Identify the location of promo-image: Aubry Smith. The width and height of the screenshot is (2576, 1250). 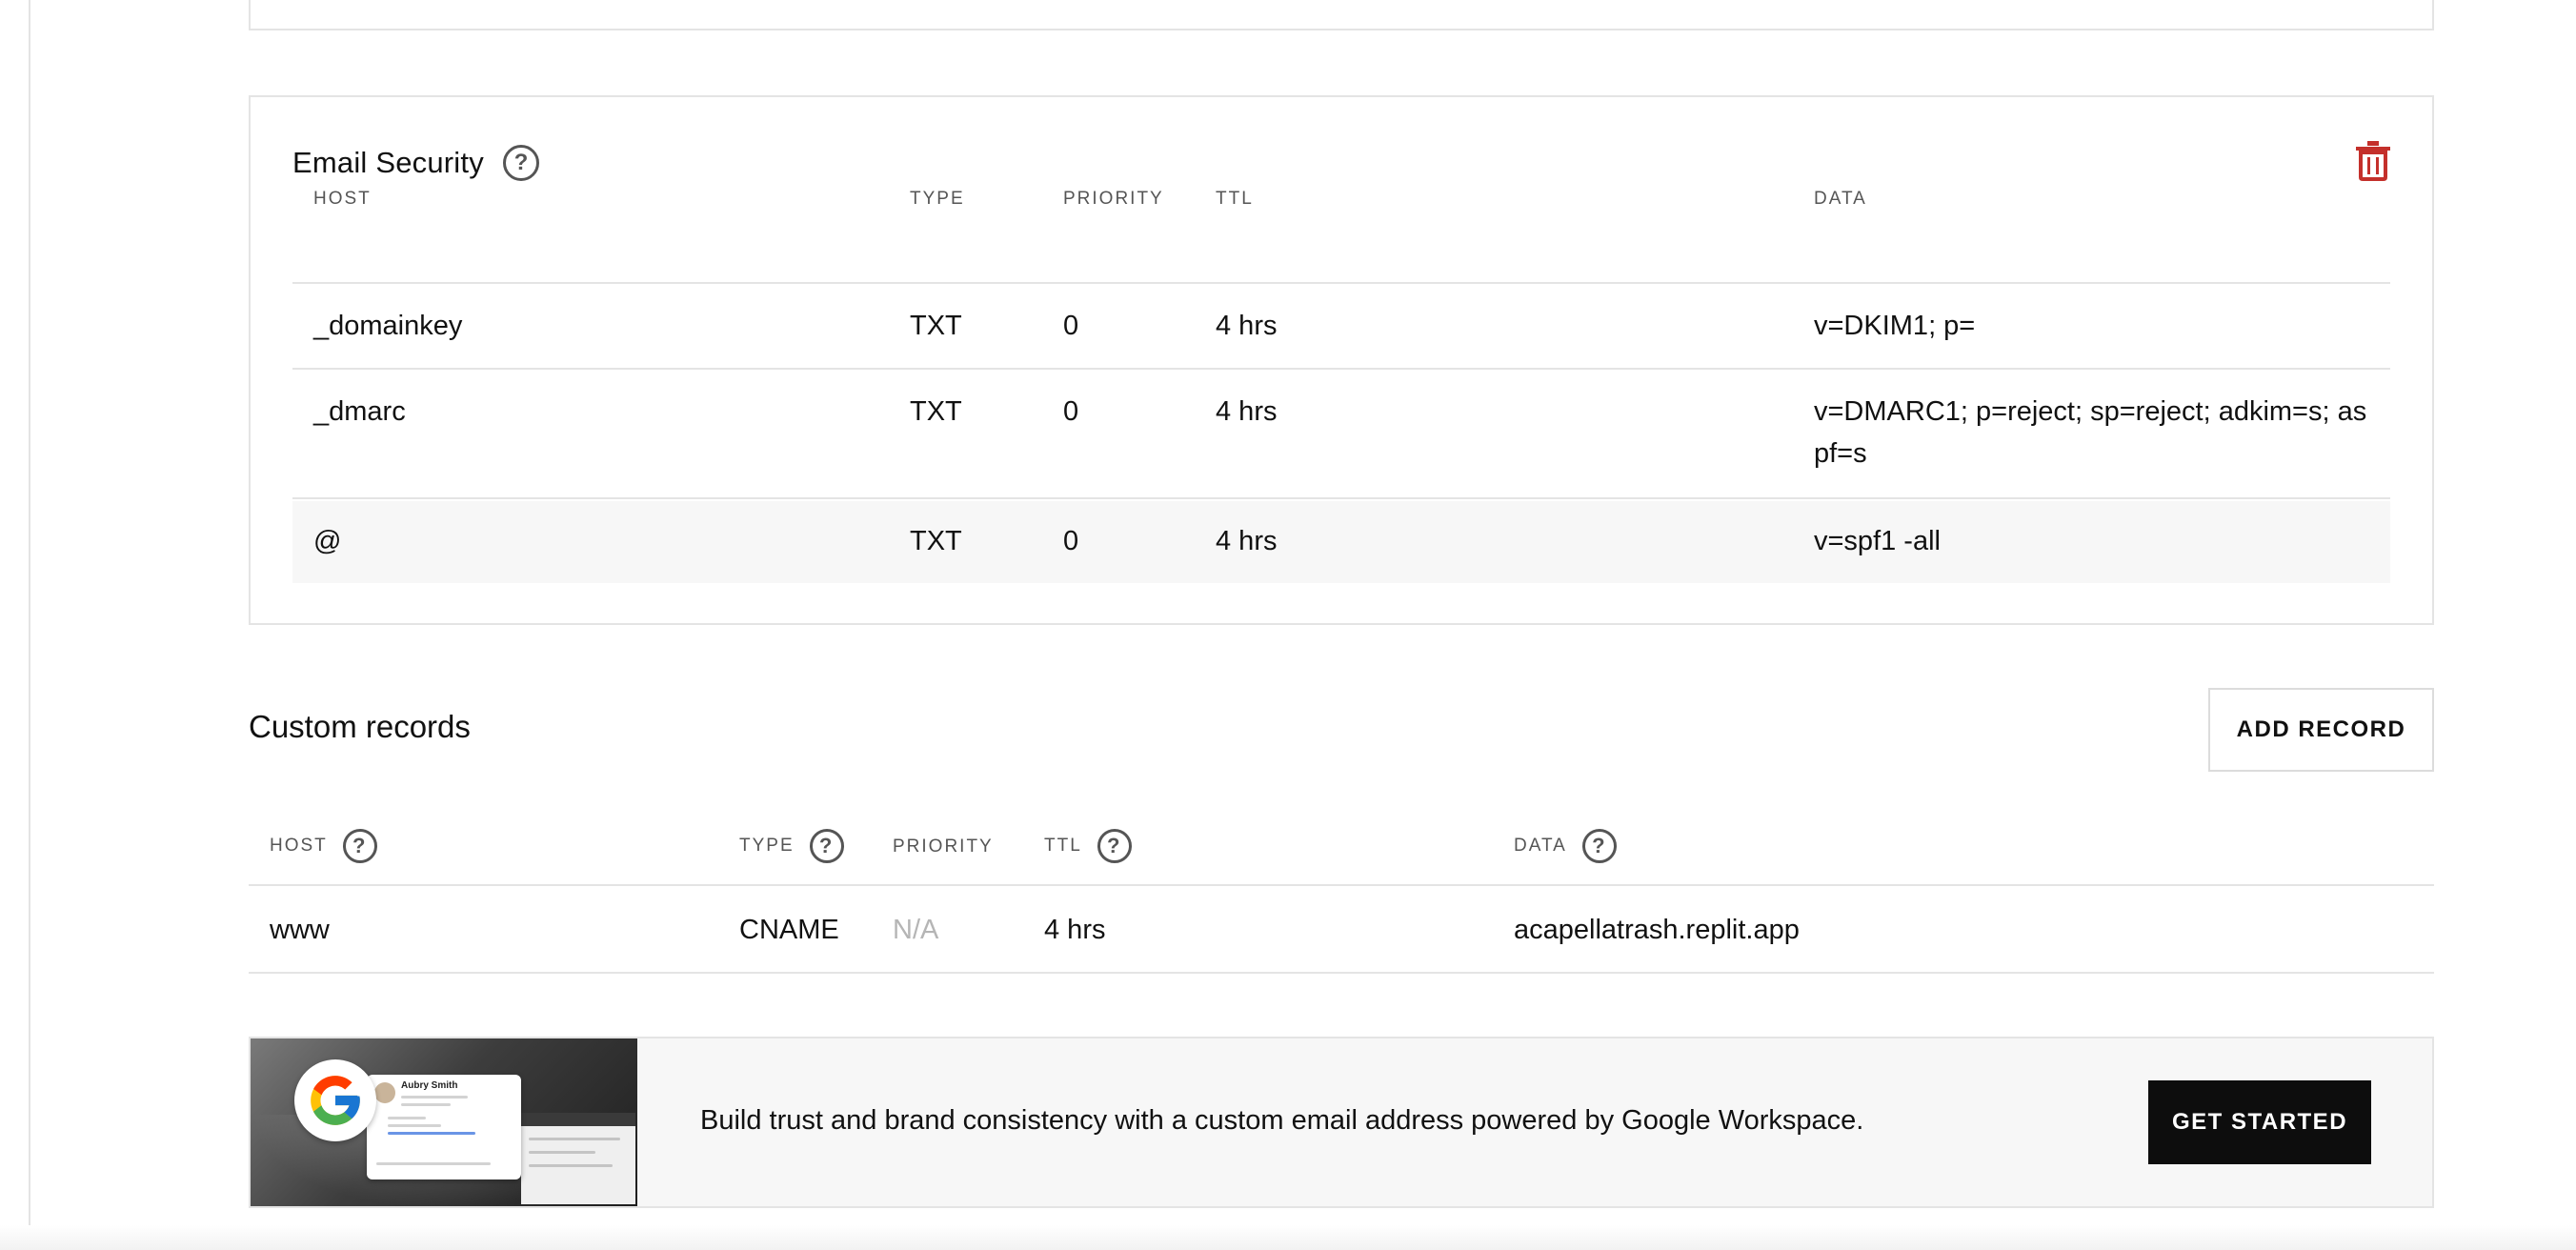
(444, 1122).